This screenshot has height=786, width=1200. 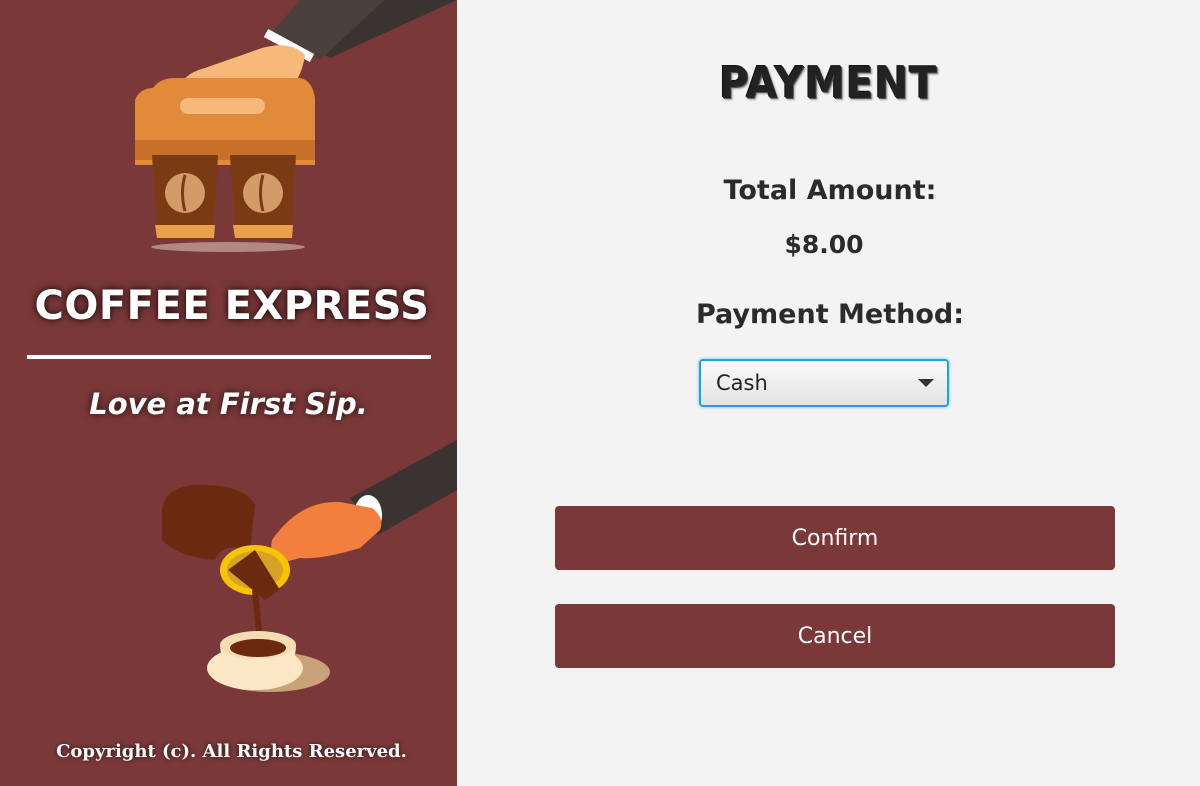 I want to click on cancel-button-label: Cancel, so click(x=835, y=636).